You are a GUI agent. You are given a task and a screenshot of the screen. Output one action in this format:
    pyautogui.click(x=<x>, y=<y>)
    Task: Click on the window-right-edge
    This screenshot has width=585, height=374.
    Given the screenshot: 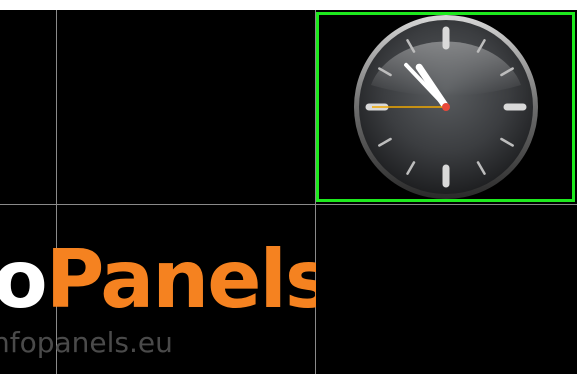 What is the action you would take?
    pyautogui.click(x=581, y=187)
    